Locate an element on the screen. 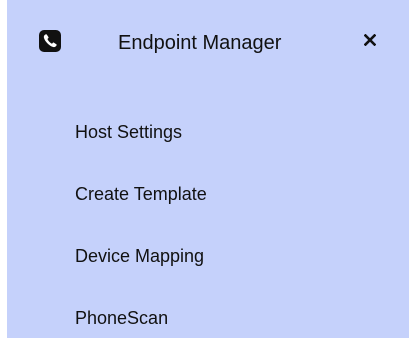  menu-item-phonescan: PhoneScan is located at coordinates (208, 318).